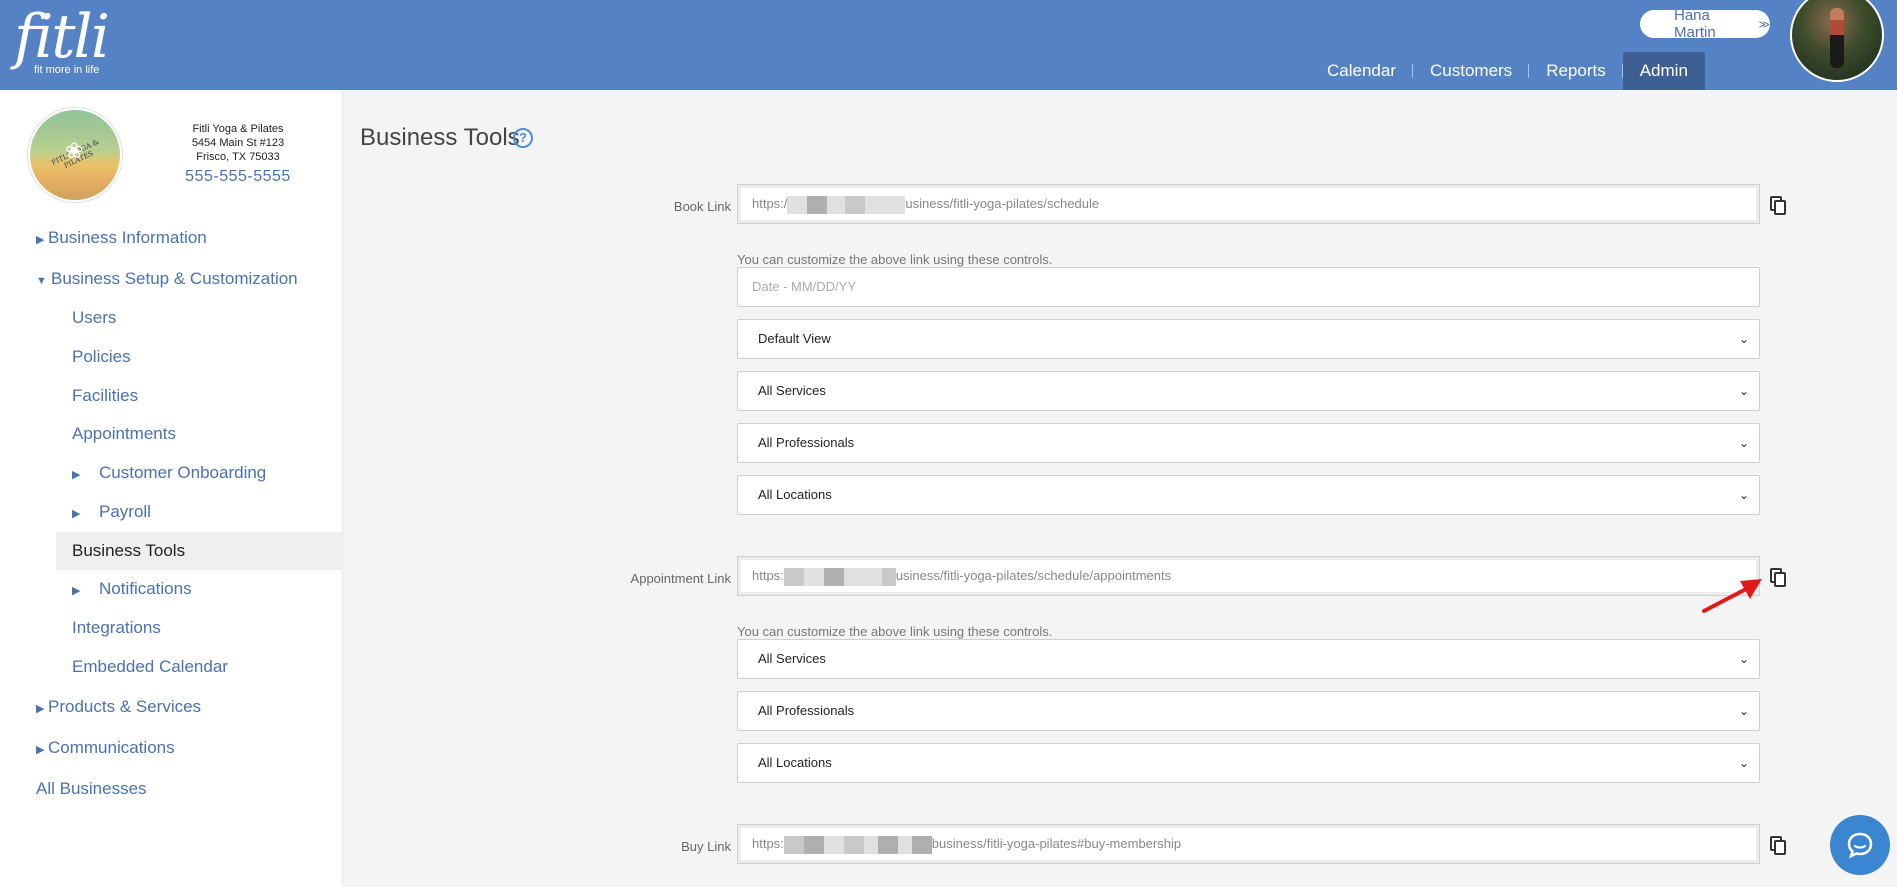  What do you see at coordinates (706, 846) in the screenshot?
I see `buy-link-label: Buy Link` at bounding box center [706, 846].